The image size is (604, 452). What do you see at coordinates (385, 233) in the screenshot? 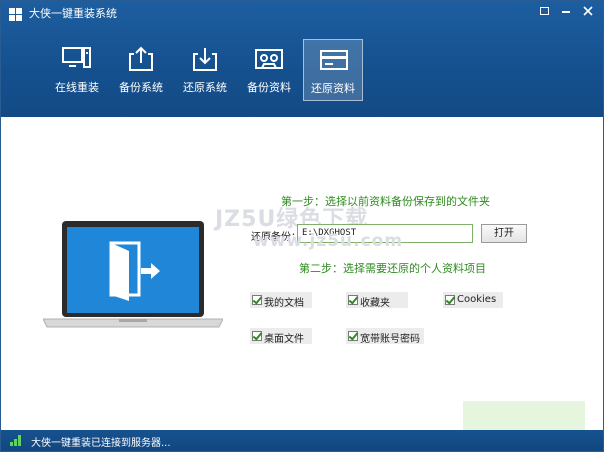
I see `backup-path-input: E:\DXGHOST` at bounding box center [385, 233].